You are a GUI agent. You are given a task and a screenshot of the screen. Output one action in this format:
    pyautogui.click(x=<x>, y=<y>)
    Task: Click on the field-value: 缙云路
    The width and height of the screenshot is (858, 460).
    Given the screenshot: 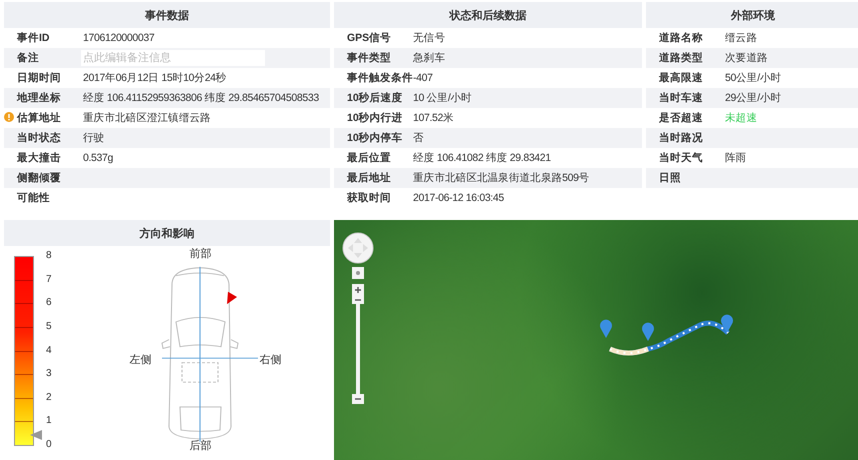 What is the action you would take?
    pyautogui.click(x=741, y=38)
    